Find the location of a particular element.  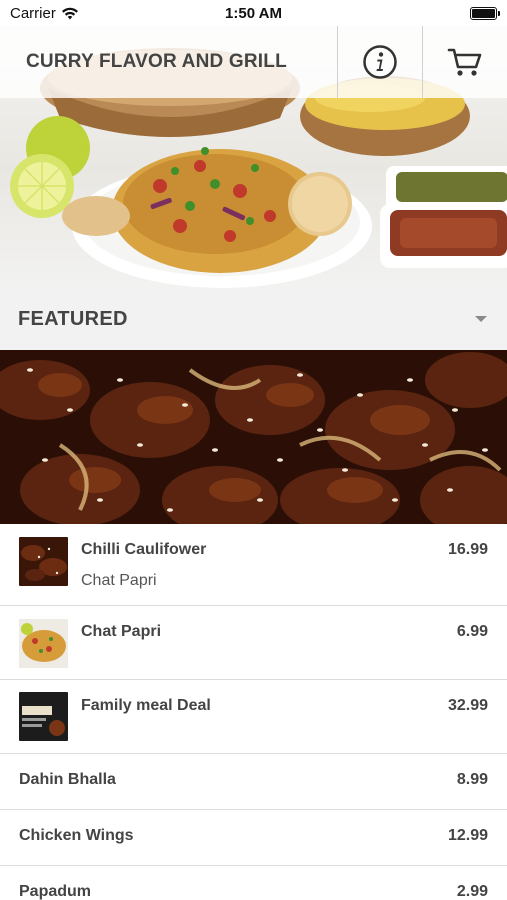

chevron-down-icon is located at coordinates (481, 319).